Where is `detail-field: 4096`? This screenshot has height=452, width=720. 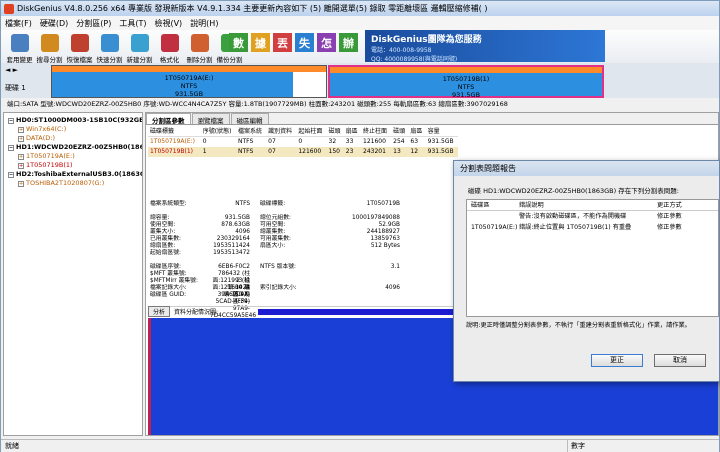
detail-field: 4096 is located at coordinates (242, 232).